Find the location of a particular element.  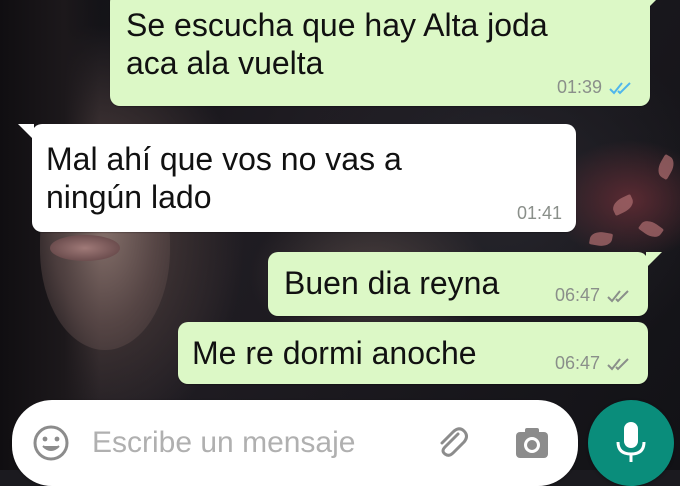

message-text: Buen dia reyna is located at coordinates (392, 283).